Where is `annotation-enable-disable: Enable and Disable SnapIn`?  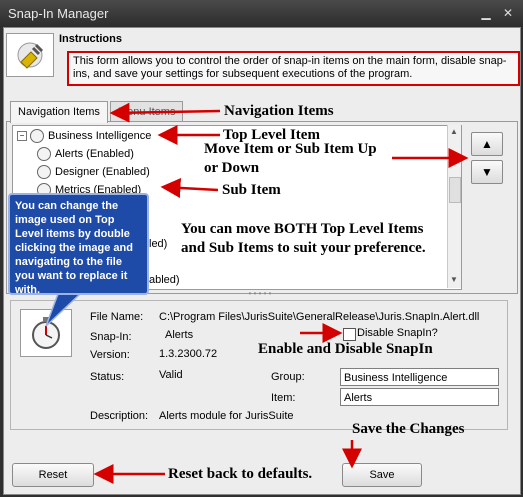 annotation-enable-disable: Enable and Disable SnapIn is located at coordinates (345, 349).